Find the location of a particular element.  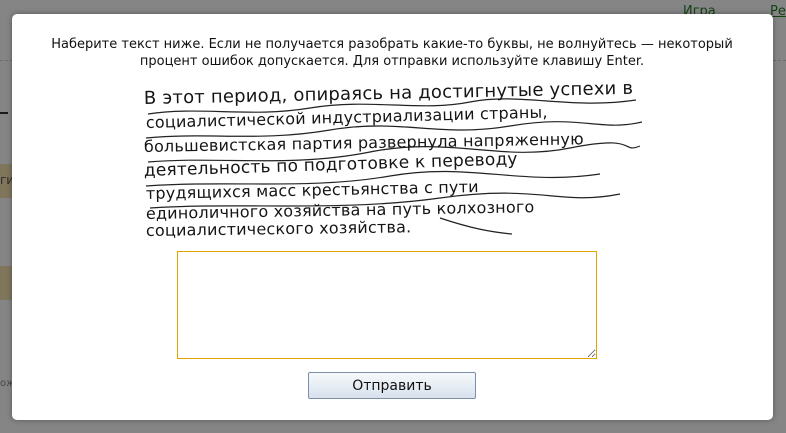

answer-textarea is located at coordinates (387, 305).